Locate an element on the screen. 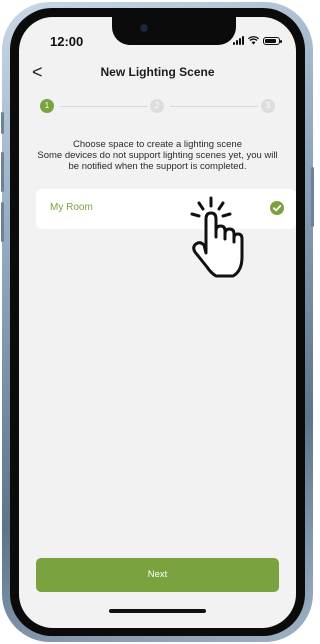 The image size is (320, 644). instruction-line-1: Choose space to create a lighting scene is located at coordinates (157, 144).